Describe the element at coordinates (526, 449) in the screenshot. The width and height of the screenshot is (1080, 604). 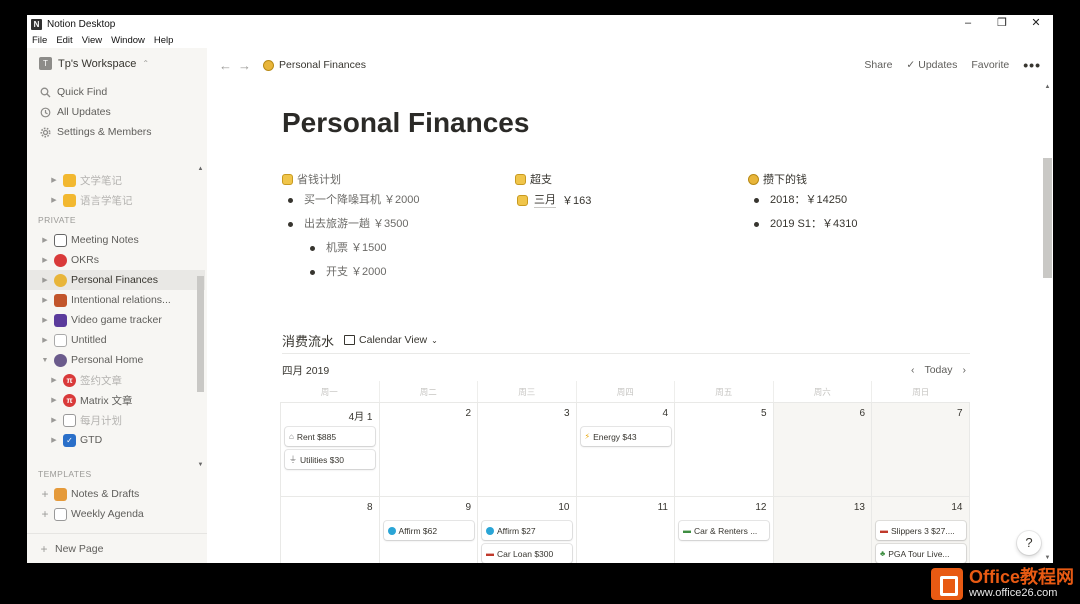
I see `calendar-day-cell: 3` at that location.